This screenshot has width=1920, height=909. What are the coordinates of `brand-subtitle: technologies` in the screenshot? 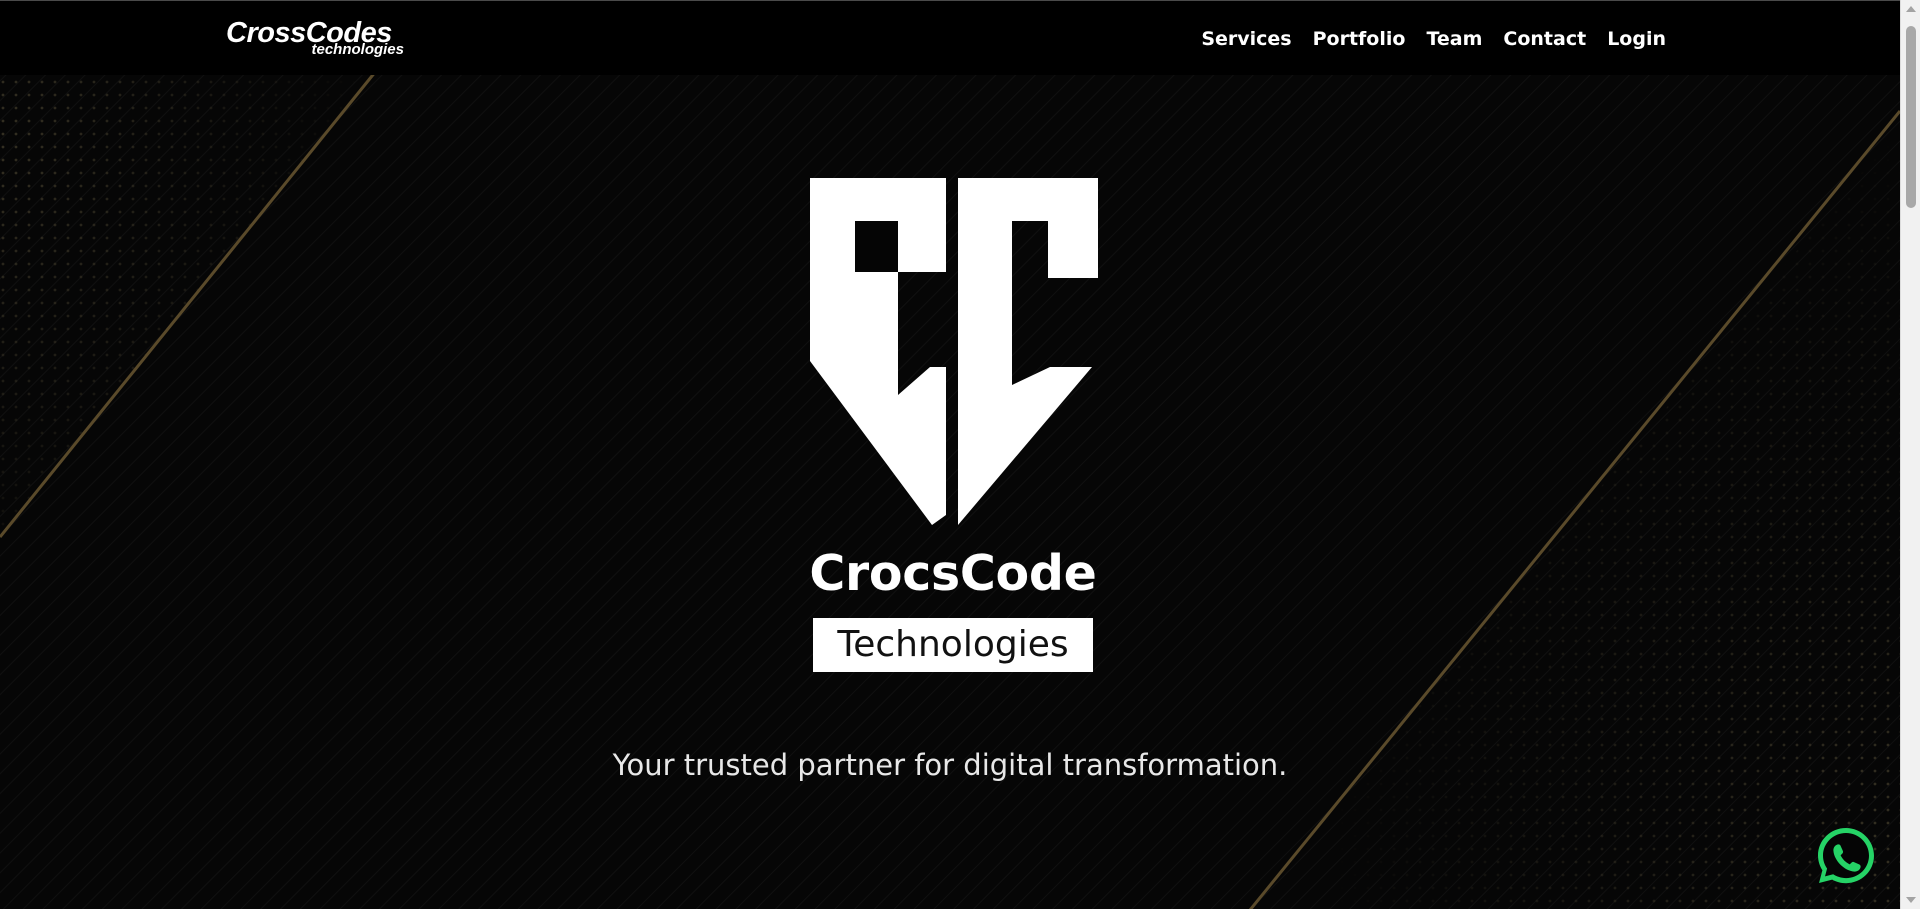 It's located at (357, 49).